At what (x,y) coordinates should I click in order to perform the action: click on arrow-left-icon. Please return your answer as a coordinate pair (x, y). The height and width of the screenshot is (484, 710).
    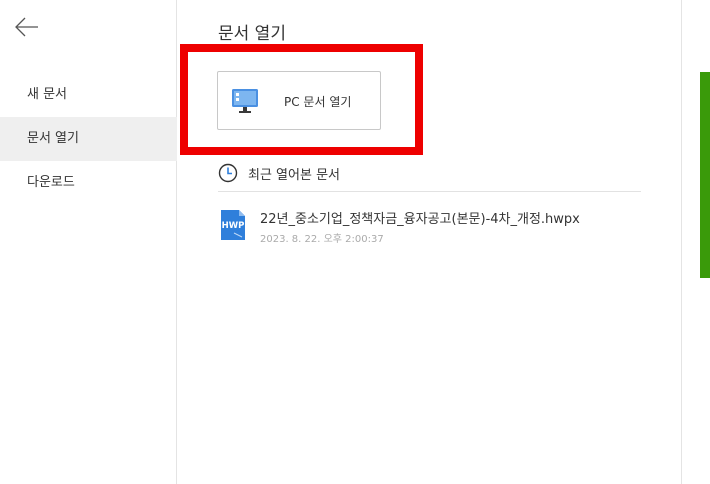
    Looking at the image, I should click on (26, 27).